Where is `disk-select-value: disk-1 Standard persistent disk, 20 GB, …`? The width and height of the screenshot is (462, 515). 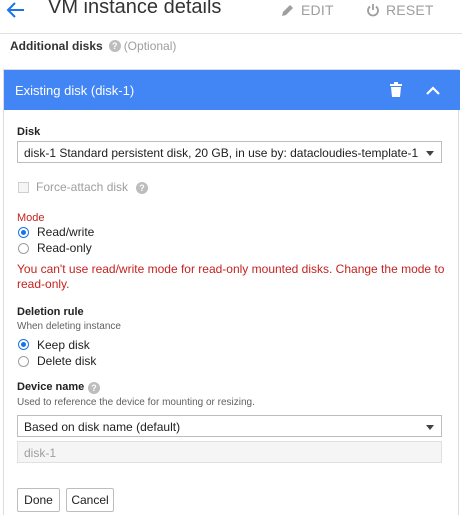 disk-select-value: disk-1 Standard persistent disk, 20 GB, … is located at coordinates (221, 153).